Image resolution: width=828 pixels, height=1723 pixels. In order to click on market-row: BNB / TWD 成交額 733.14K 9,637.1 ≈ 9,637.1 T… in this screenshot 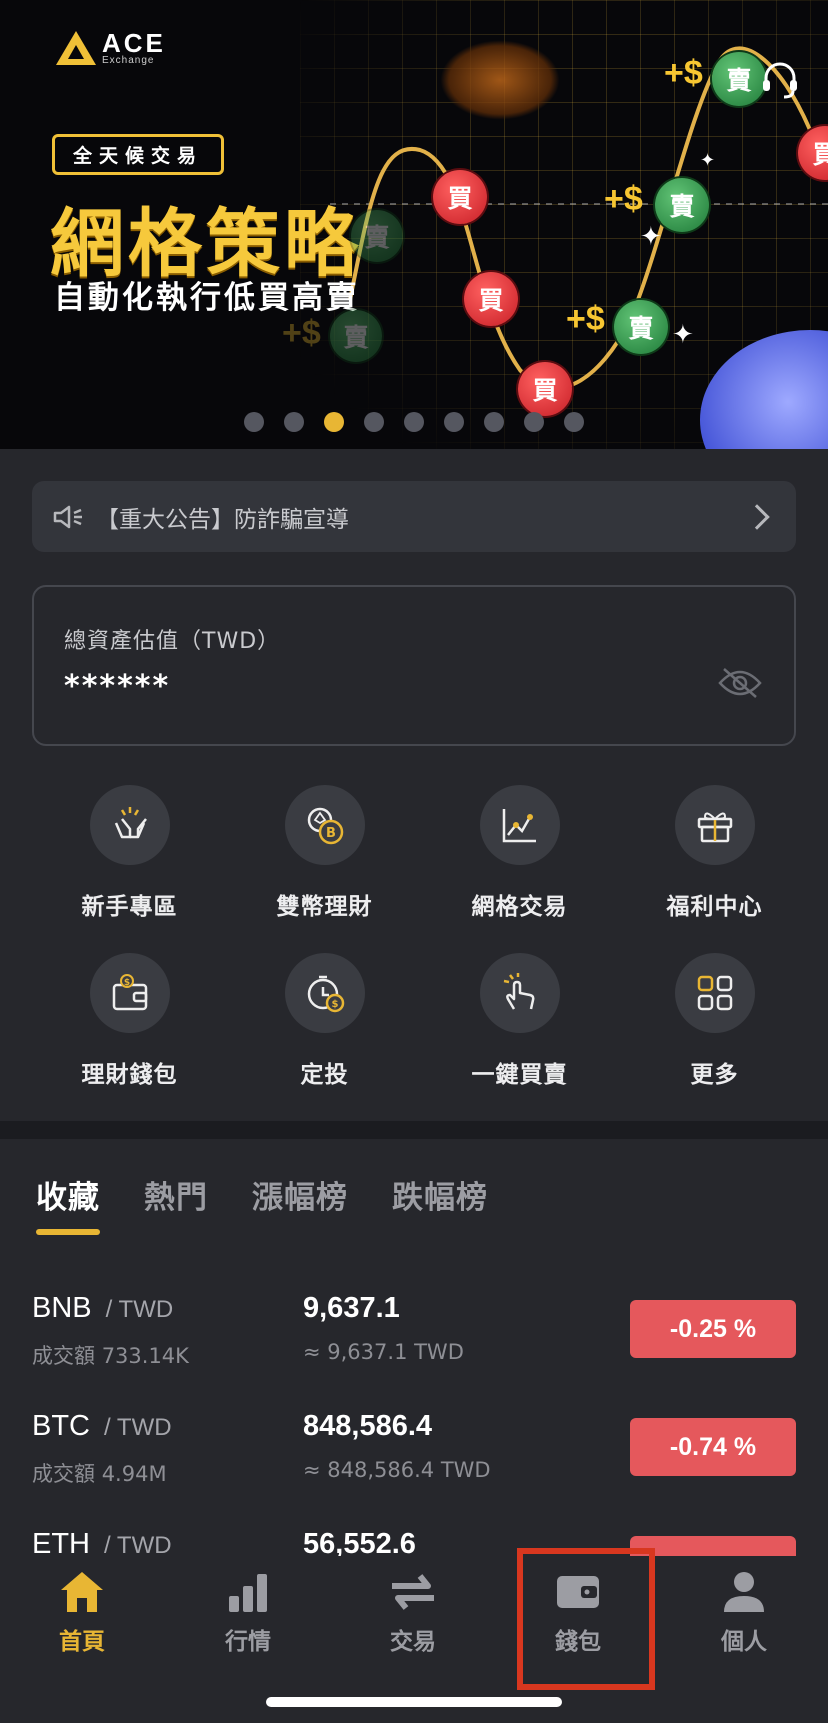, I will do `click(414, 1337)`.